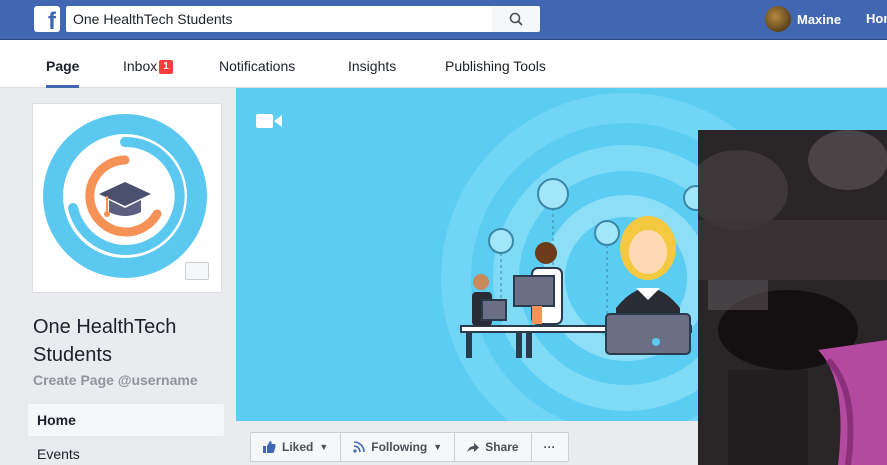 This screenshot has height=465, width=887. I want to click on tab-publishing-tools: Publishing Tools, so click(495, 64).